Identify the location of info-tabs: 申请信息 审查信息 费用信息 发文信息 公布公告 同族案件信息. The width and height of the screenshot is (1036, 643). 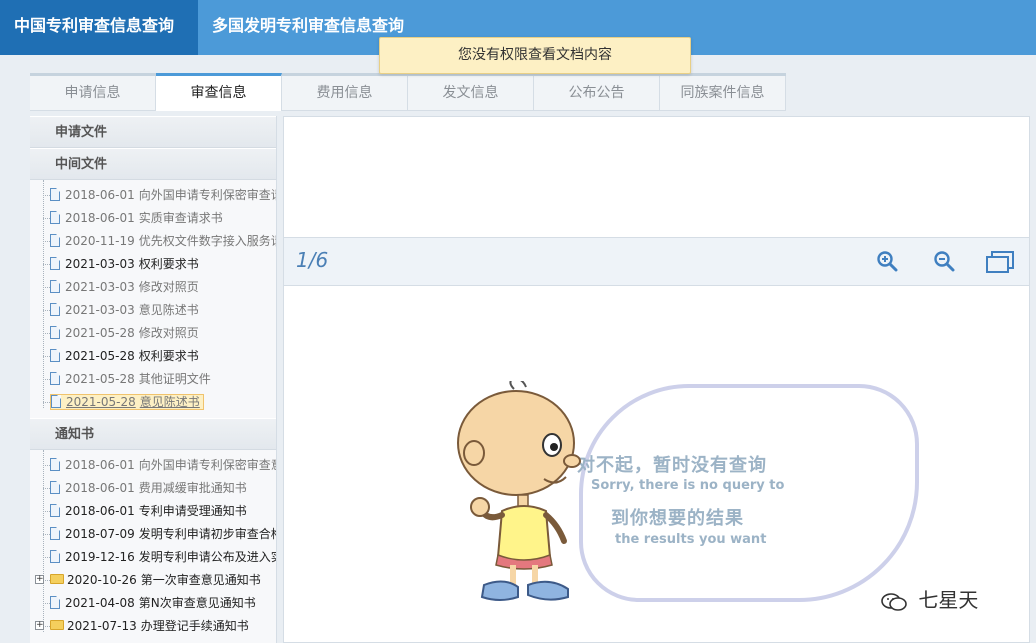
(408, 92).